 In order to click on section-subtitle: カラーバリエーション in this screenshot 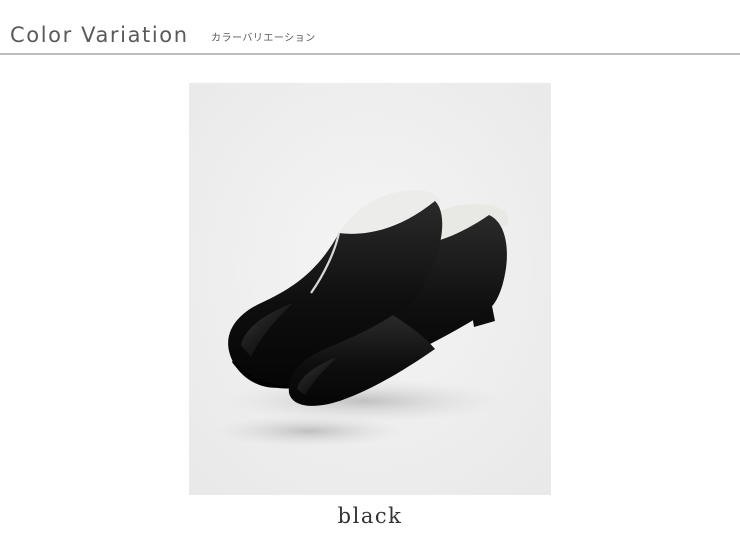, I will do `click(263, 38)`.